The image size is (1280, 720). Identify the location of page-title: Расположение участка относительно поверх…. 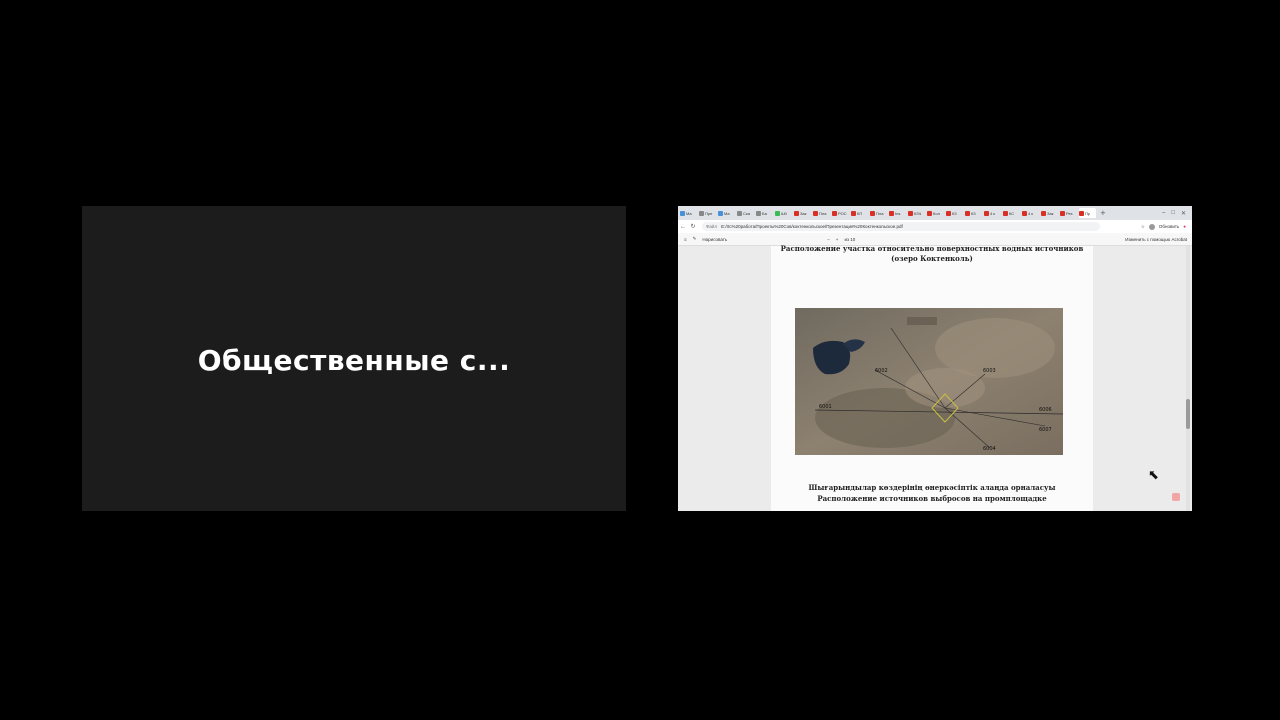
(932, 254).